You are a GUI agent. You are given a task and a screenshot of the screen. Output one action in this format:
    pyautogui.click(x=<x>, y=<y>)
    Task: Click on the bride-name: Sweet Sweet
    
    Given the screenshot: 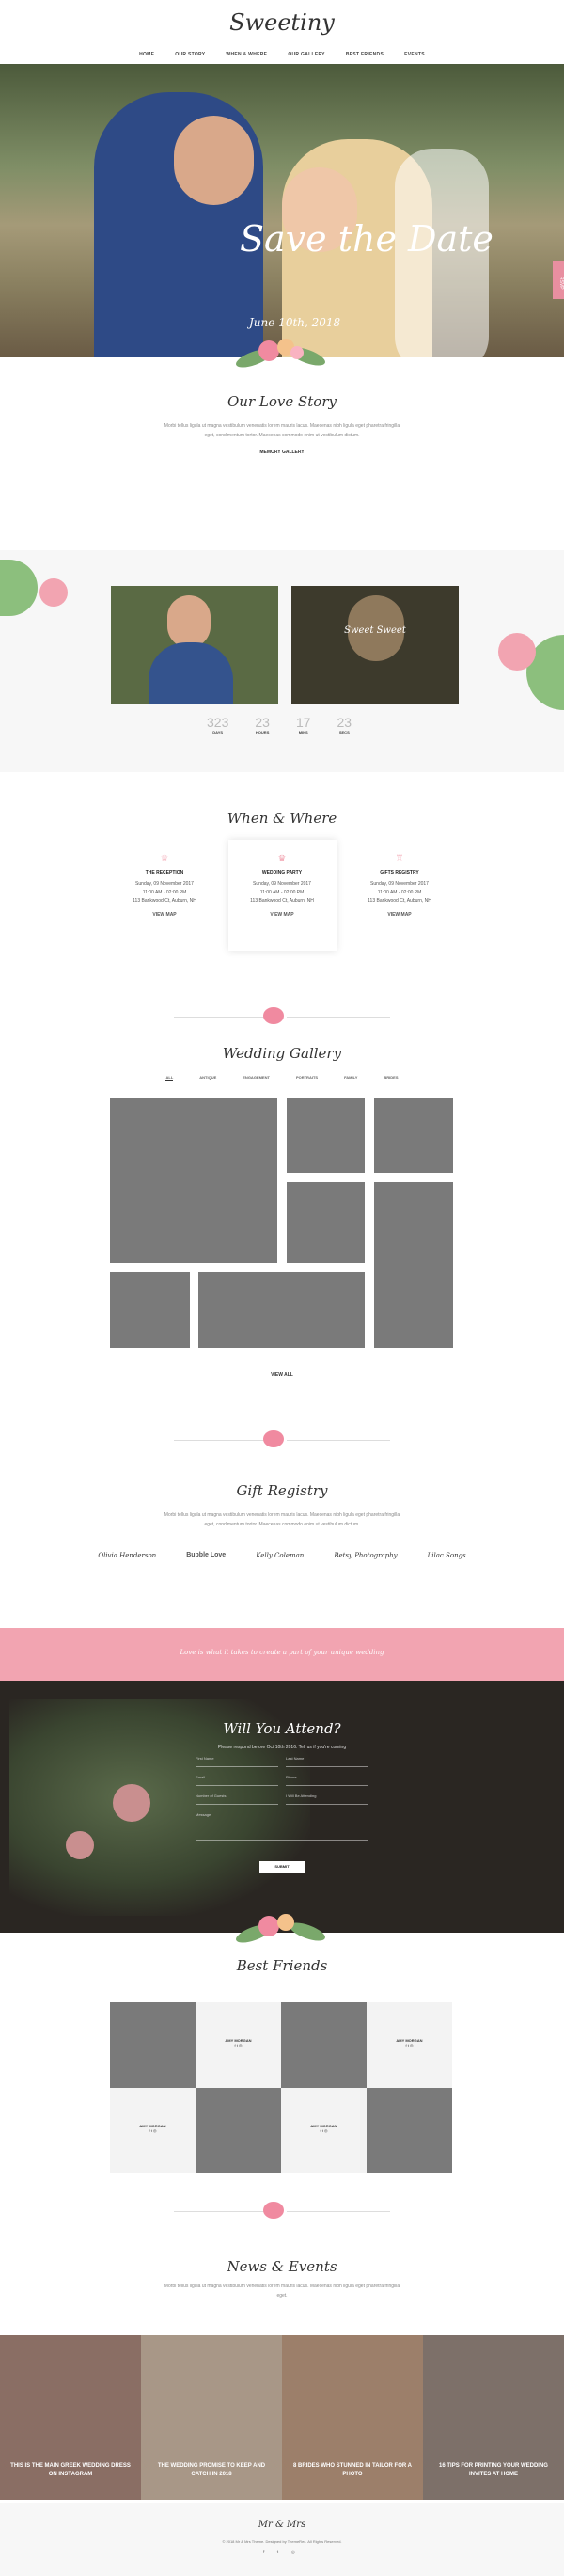 What is the action you would take?
    pyautogui.click(x=375, y=630)
    